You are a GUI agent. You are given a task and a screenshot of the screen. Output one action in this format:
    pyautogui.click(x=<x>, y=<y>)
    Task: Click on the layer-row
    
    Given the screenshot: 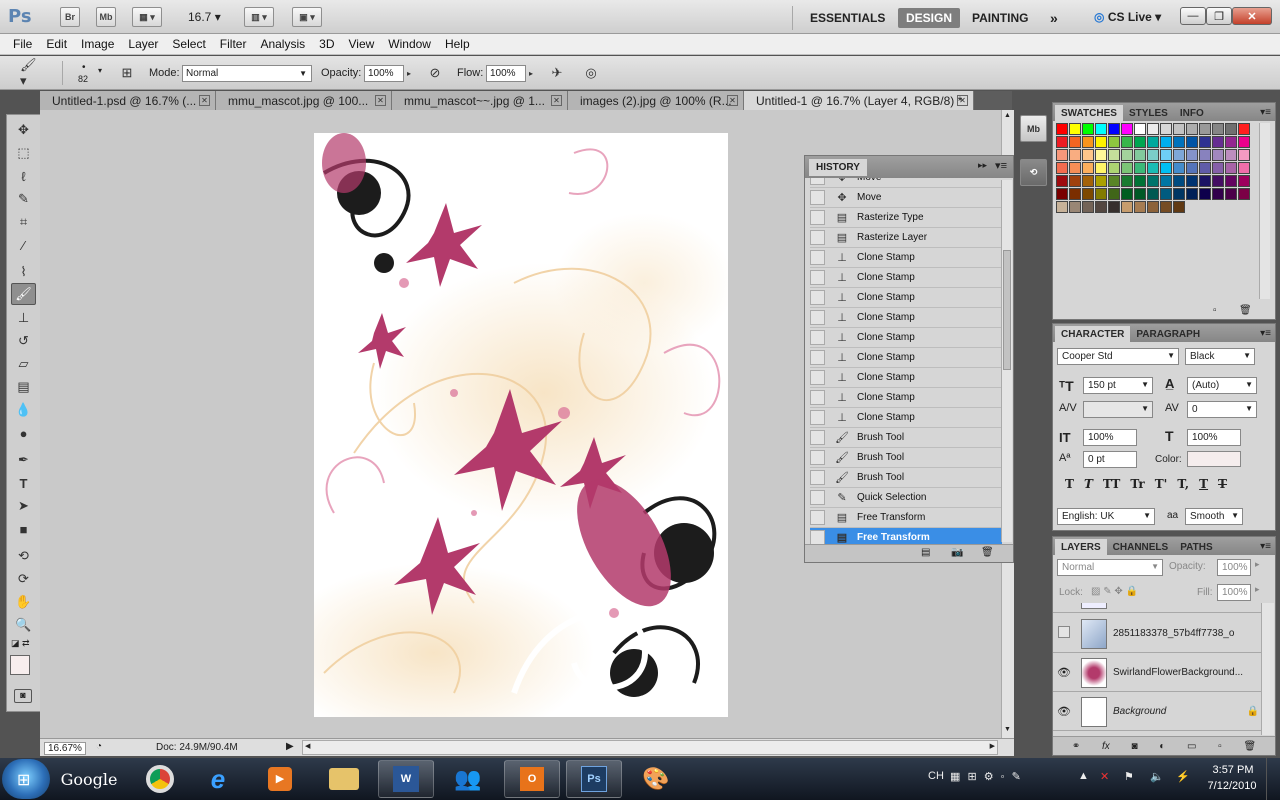 What is the action you would take?
    pyautogui.click(x=1157, y=608)
    